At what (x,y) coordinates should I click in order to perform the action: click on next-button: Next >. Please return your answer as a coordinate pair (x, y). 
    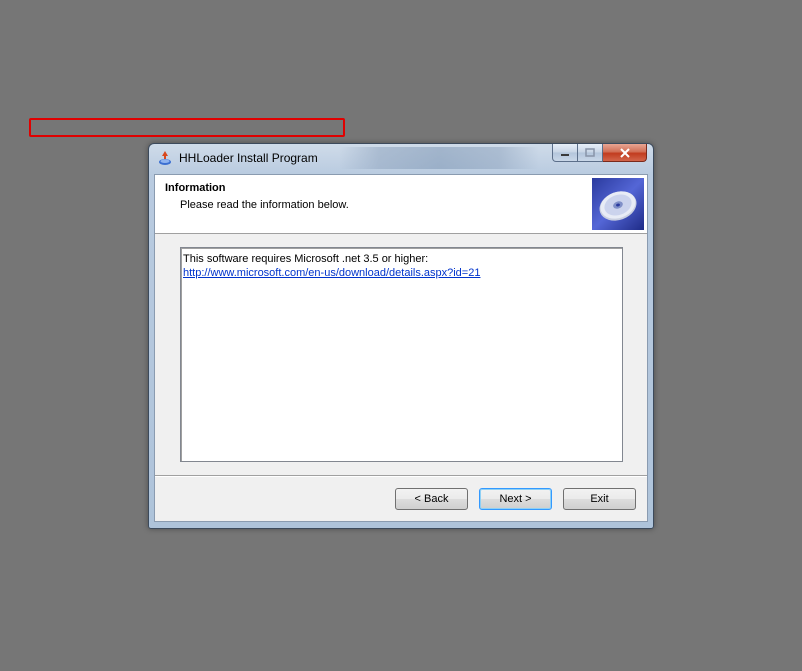
    Looking at the image, I should click on (515, 499).